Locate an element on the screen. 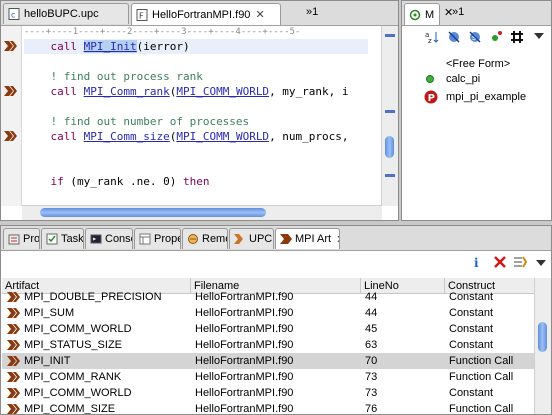  tab-label: Remot is located at coordinates (214, 239).